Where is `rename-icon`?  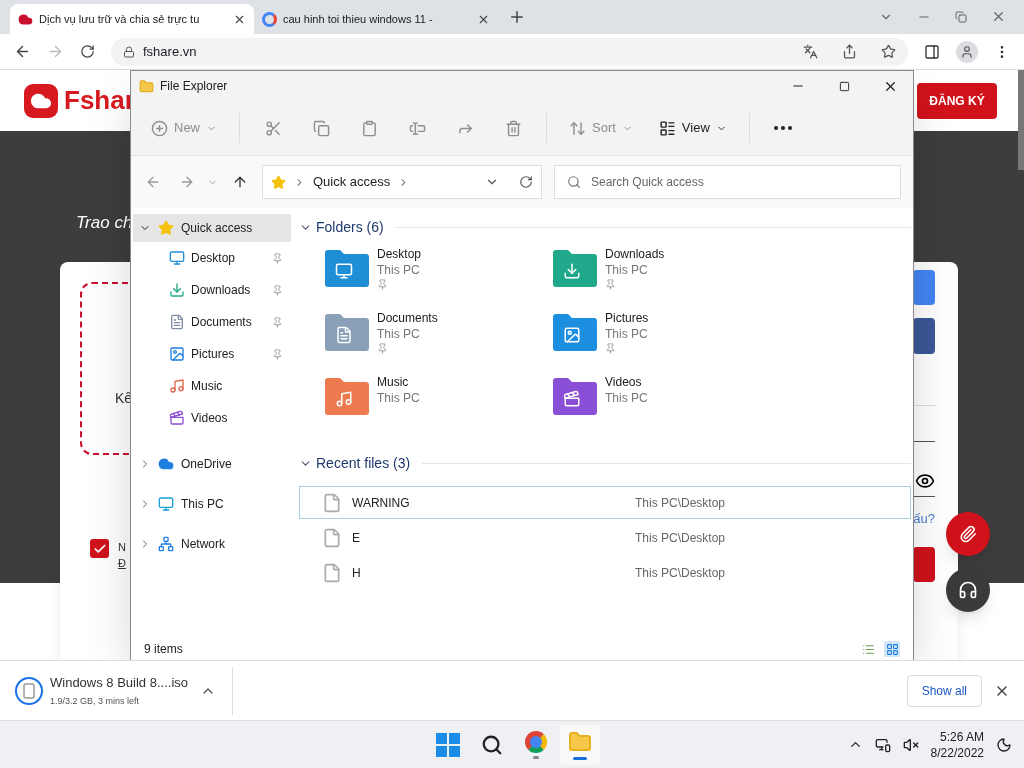 rename-icon is located at coordinates (417, 128).